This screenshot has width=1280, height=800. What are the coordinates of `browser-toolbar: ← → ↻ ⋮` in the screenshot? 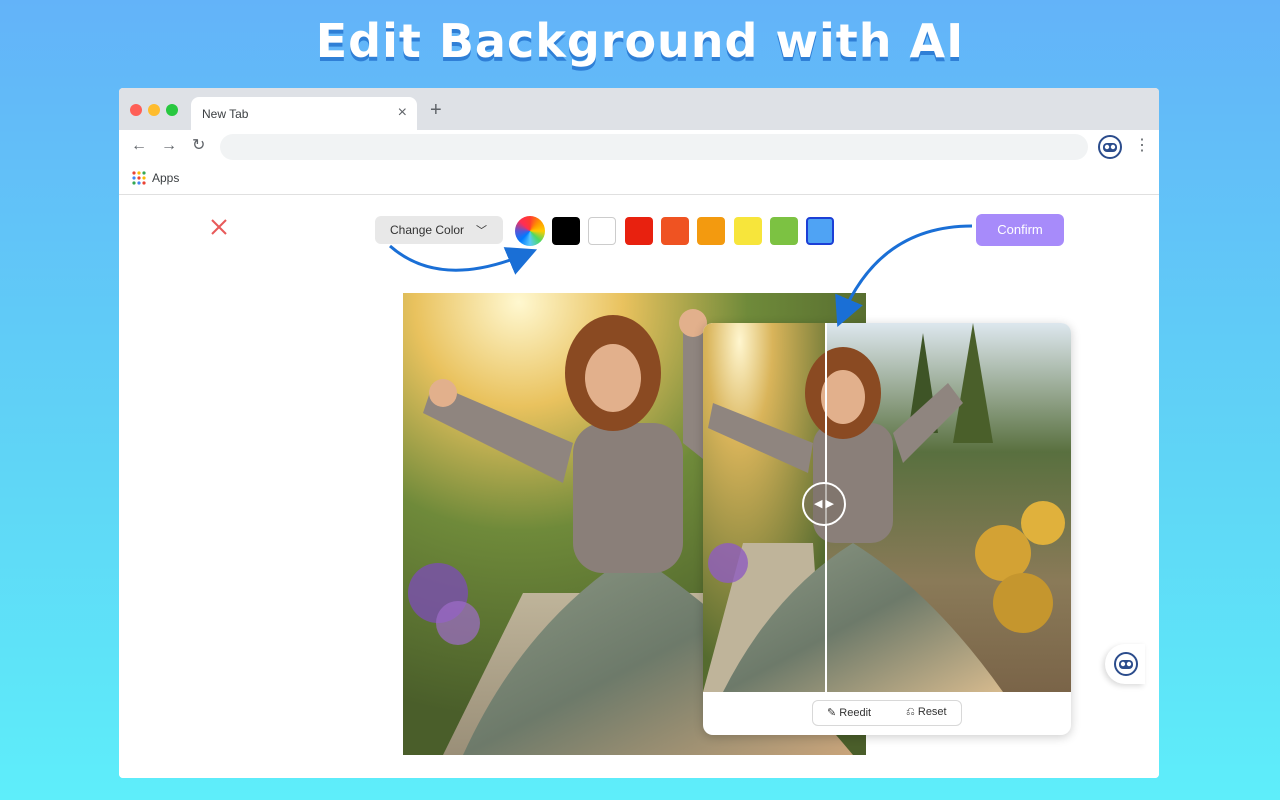 It's located at (639, 148).